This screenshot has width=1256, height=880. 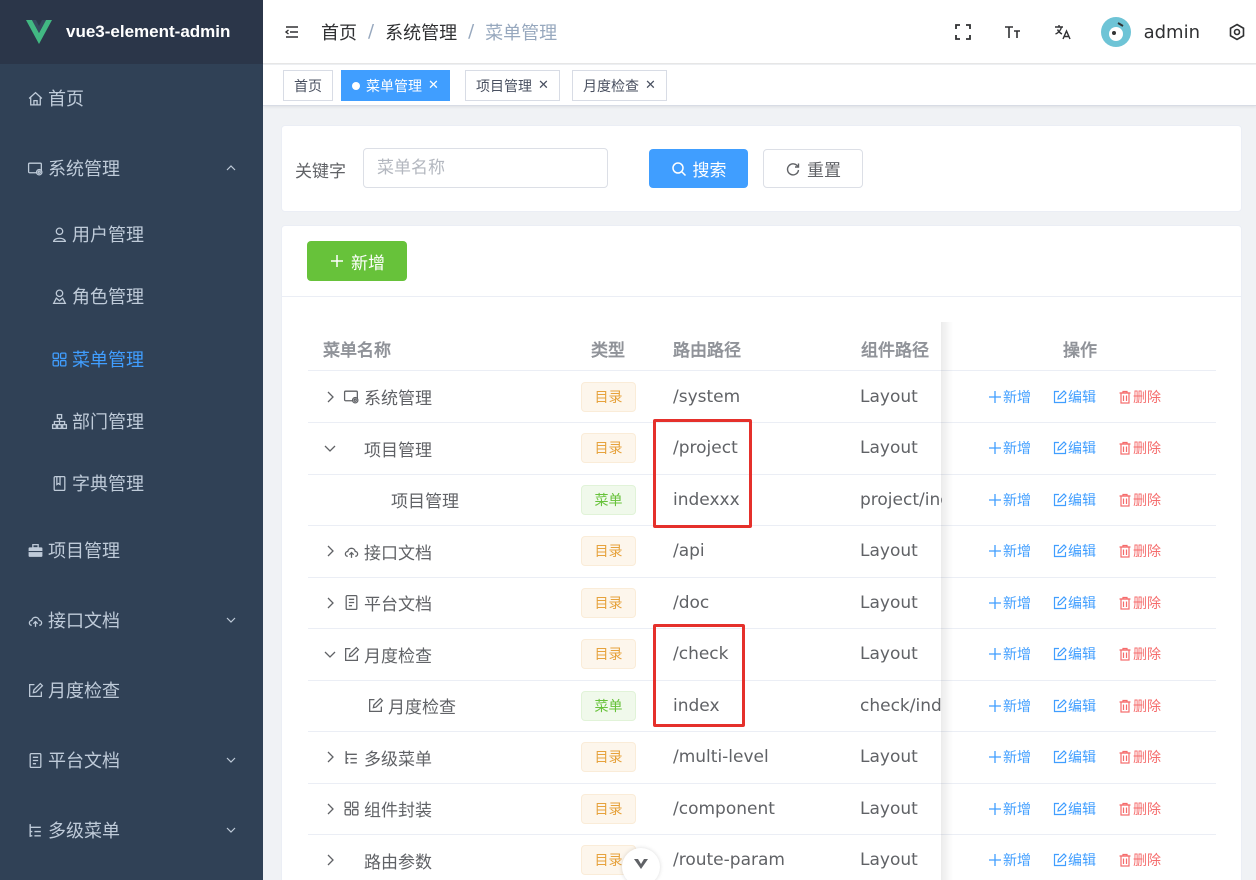 I want to click on table-row: 系统管理 目录/system Layout 新增 编辑 删除, so click(x=762, y=397).